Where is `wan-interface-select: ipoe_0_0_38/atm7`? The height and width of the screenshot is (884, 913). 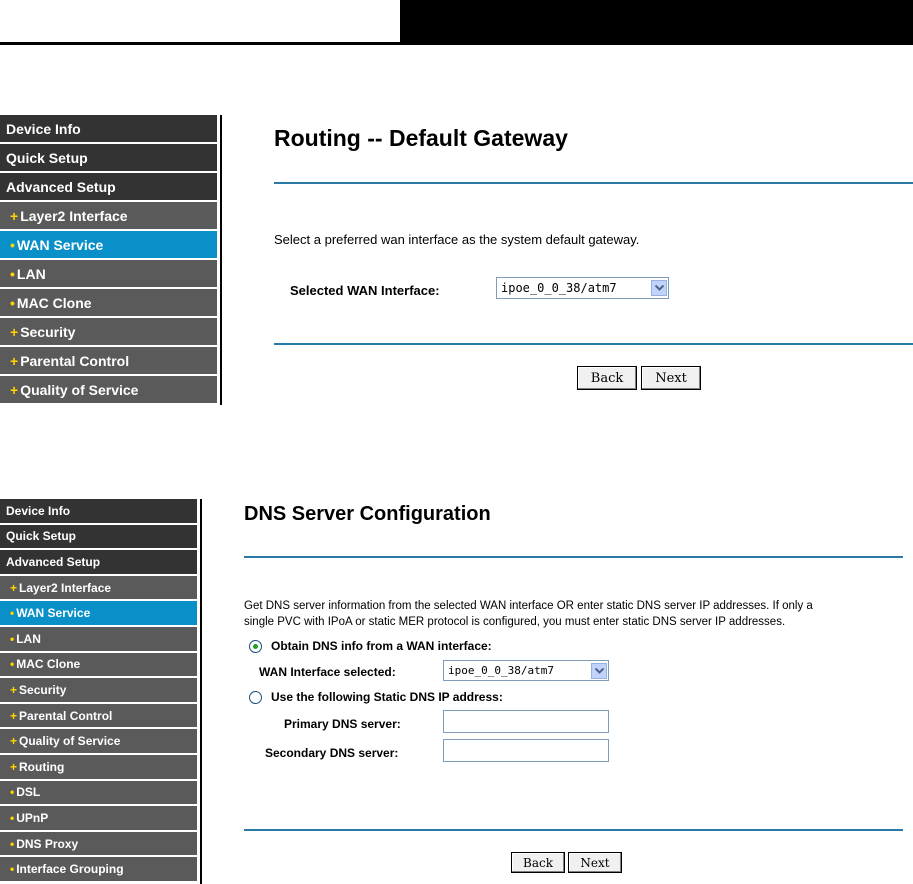
wan-interface-select: ipoe_0_0_38/atm7 is located at coordinates (582, 288).